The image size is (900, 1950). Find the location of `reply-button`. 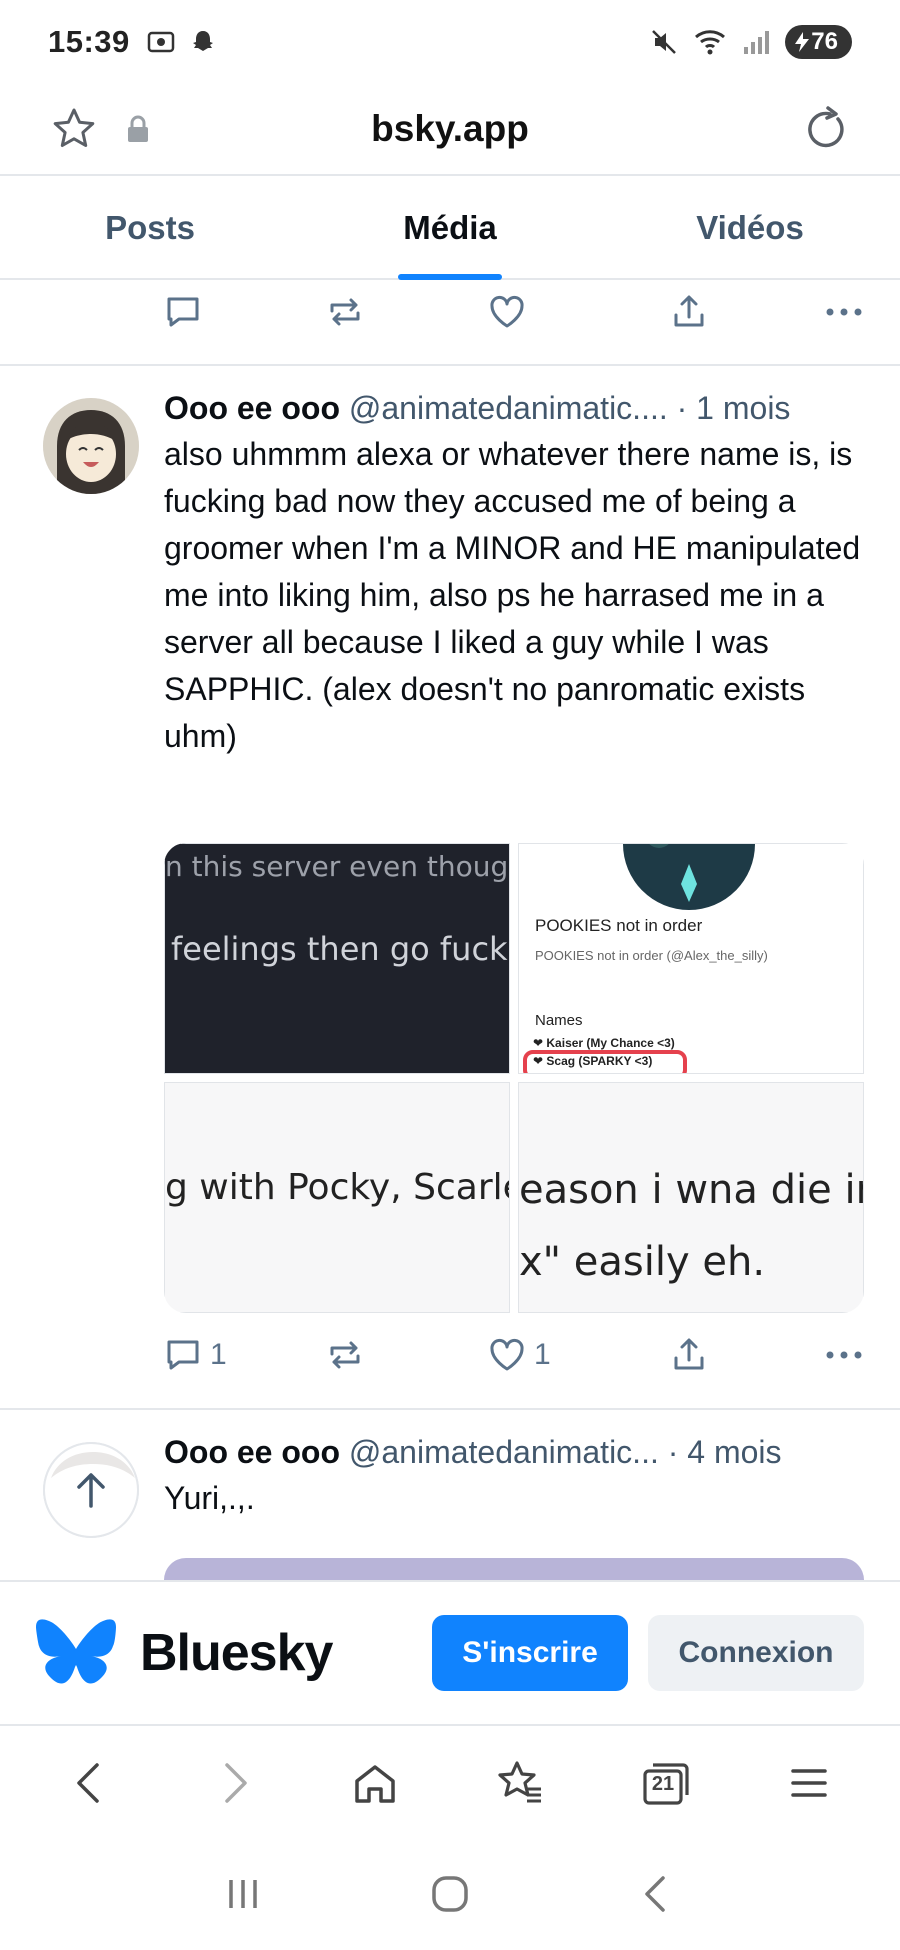

reply-button is located at coordinates (245, 312).